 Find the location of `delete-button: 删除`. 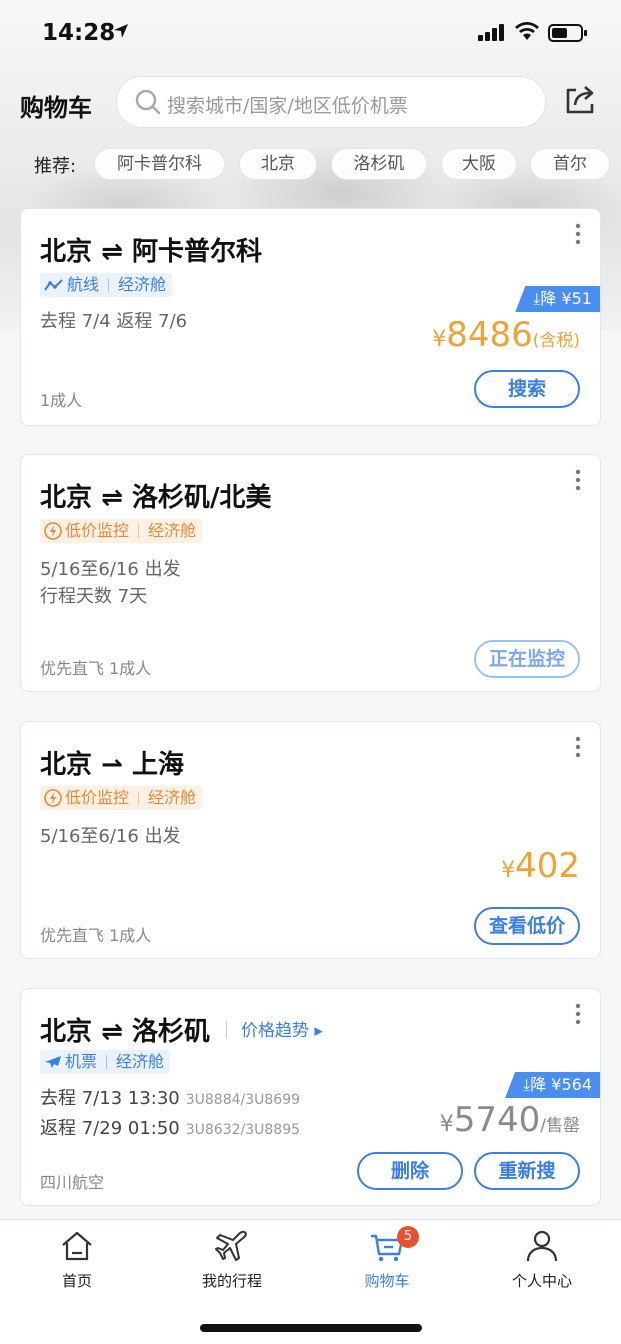

delete-button: 删除 is located at coordinates (410, 1171).